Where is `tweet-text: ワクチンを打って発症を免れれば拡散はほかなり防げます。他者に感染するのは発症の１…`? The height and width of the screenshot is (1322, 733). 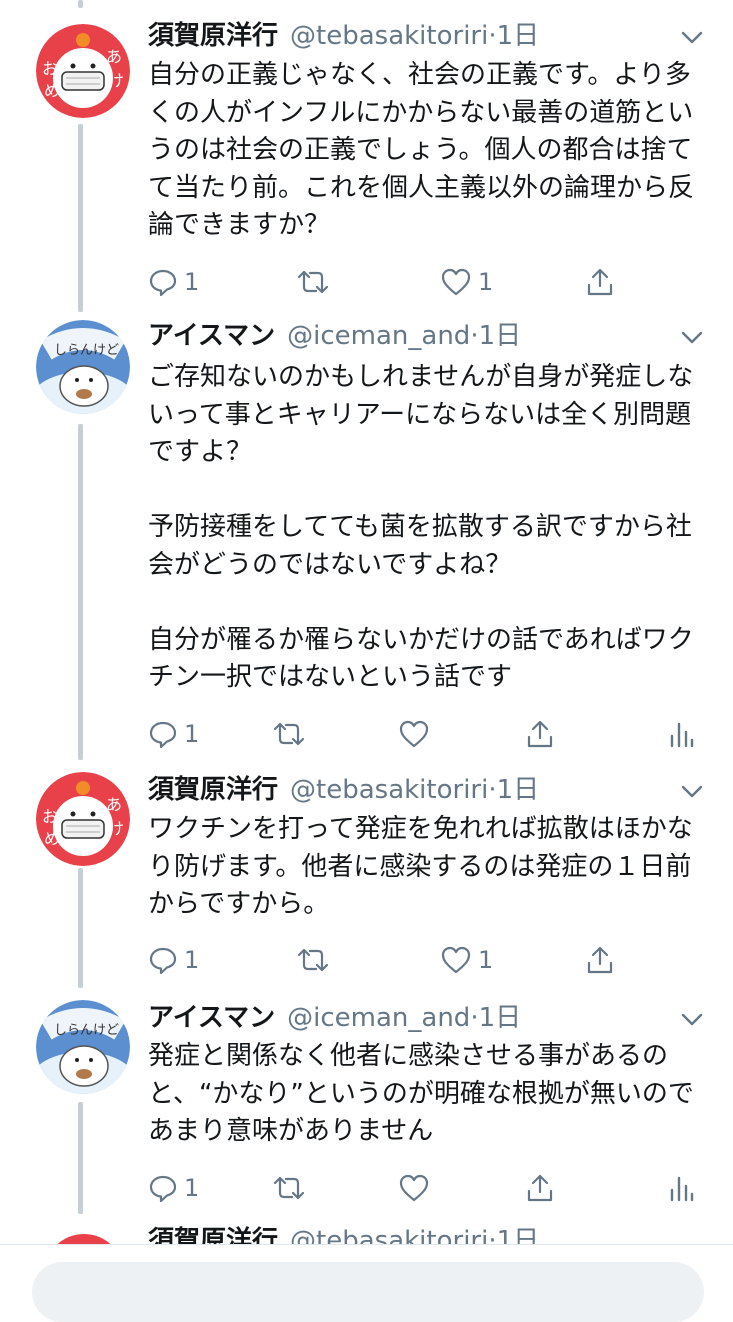 tweet-text: ワクチンを打って発症を免れれば拡散はほかなり防げます。他者に感染するのは発症の１… is located at coordinates (420, 866).